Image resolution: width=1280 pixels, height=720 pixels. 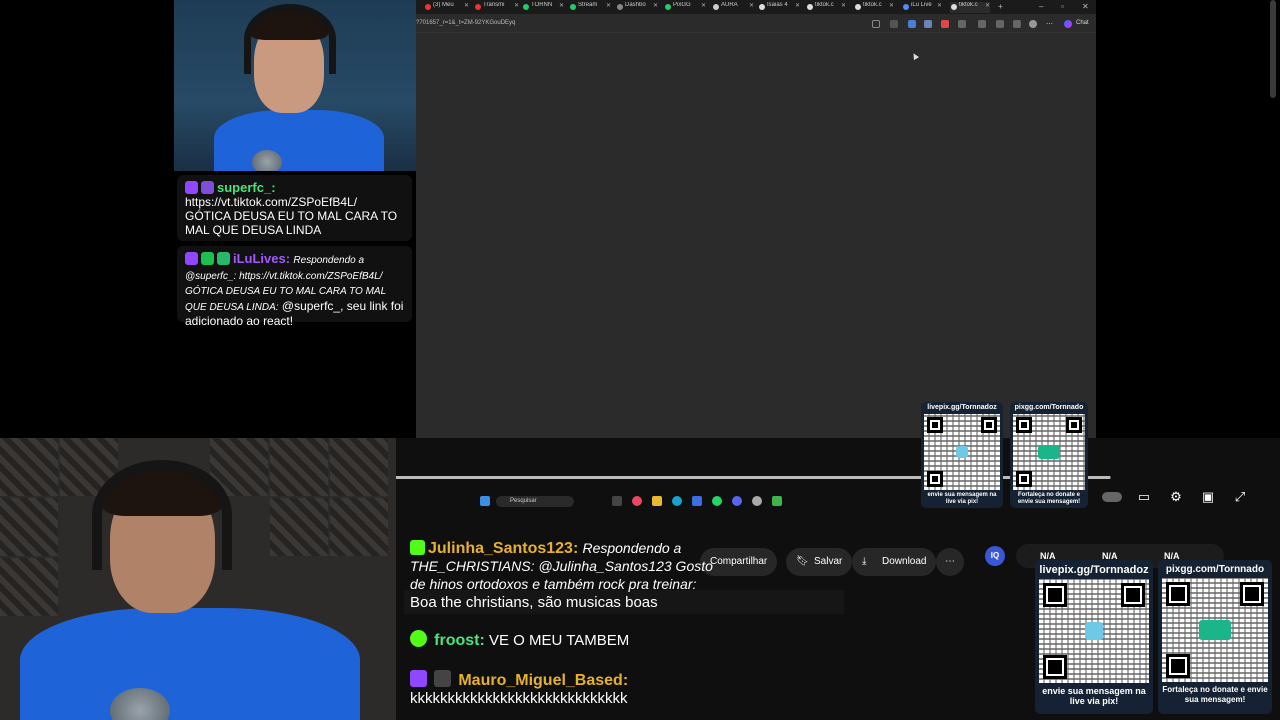 What do you see at coordinates (1041, 6) in the screenshot?
I see `minimize-button: –` at bounding box center [1041, 6].